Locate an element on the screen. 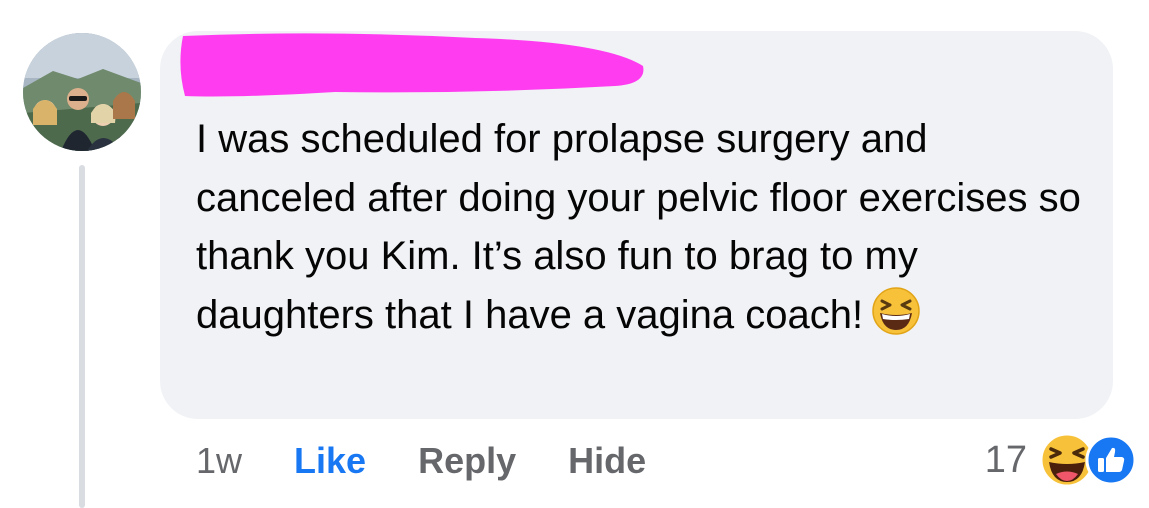 This screenshot has height=508, width=1149. reaction-icons is located at coordinates (1088, 460).